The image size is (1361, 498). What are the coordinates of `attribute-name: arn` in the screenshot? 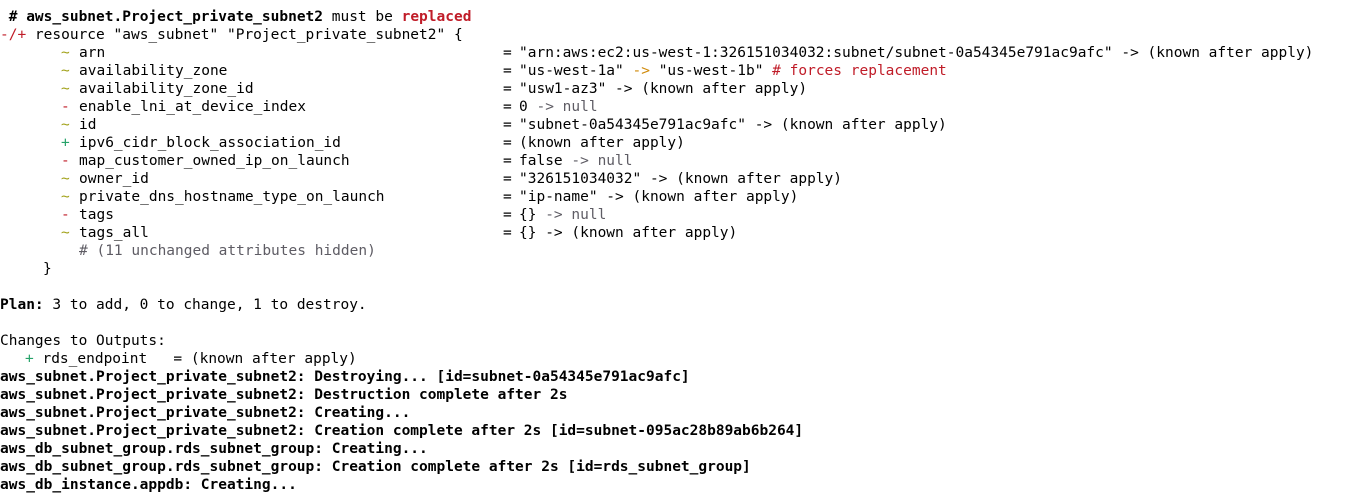 It's located at (92, 53).